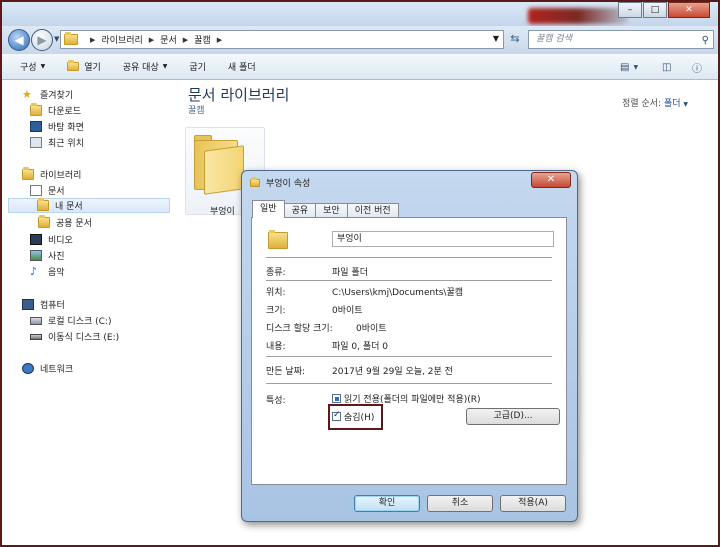 The image size is (720, 547). What do you see at coordinates (56, 273) in the screenshot?
I see `sidebar-label: 음악` at bounding box center [56, 273].